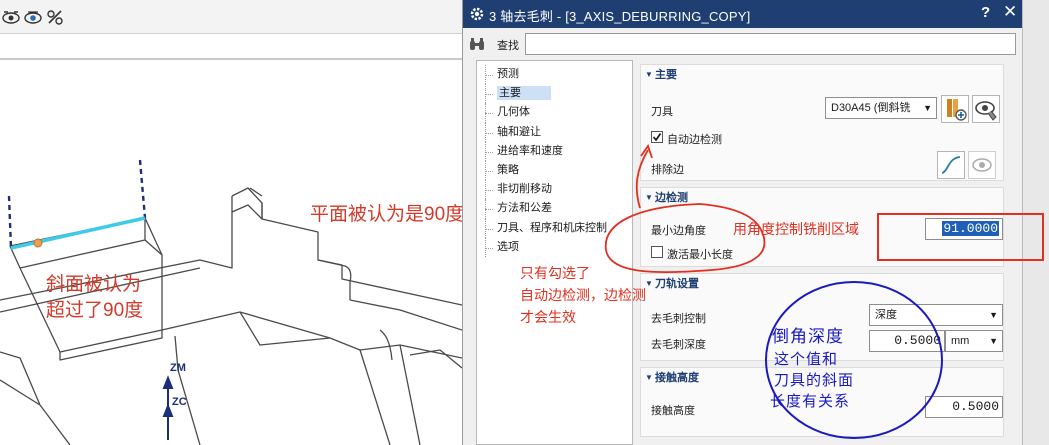 The width and height of the screenshot is (1049, 445). Describe the element at coordinates (673, 411) in the screenshot. I see `contact-height-label: 接触高度` at that location.